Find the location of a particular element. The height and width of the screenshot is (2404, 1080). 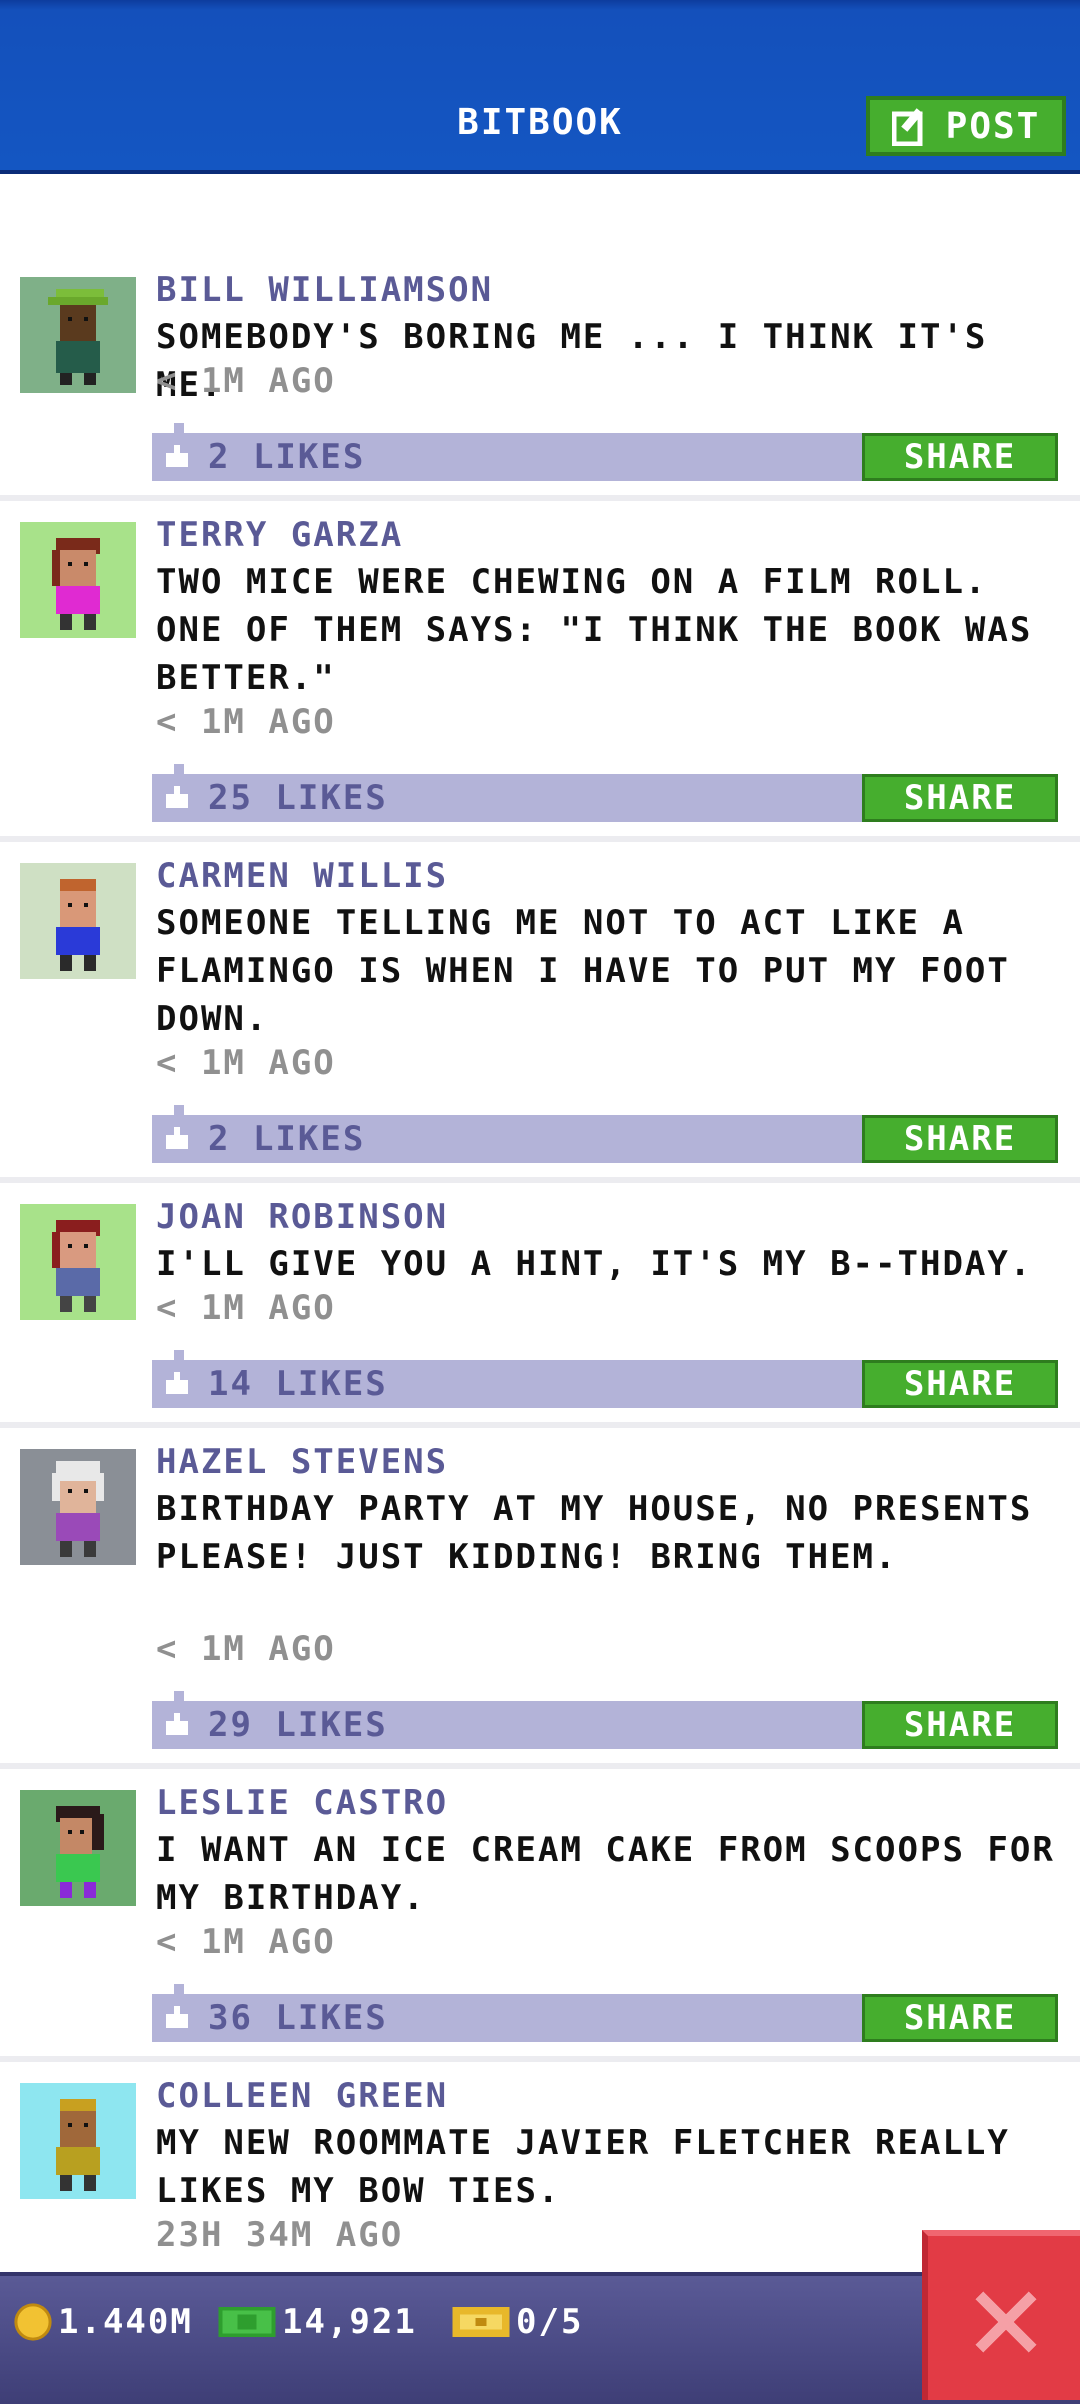

status-bar: 1.440M 14,921 0/5 is located at coordinates (540, 2338).